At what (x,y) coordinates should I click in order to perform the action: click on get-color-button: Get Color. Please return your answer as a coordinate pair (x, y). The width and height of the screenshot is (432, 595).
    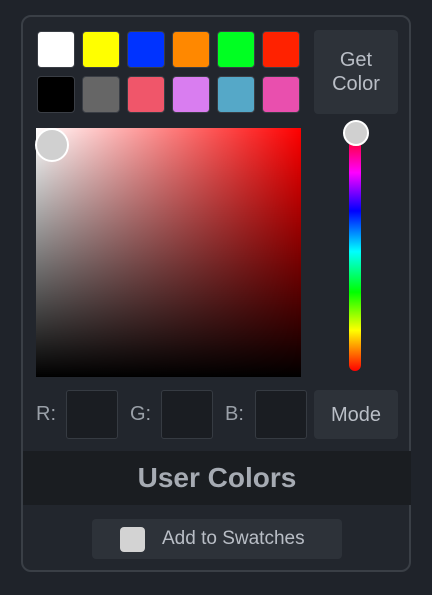
    Looking at the image, I should click on (356, 72).